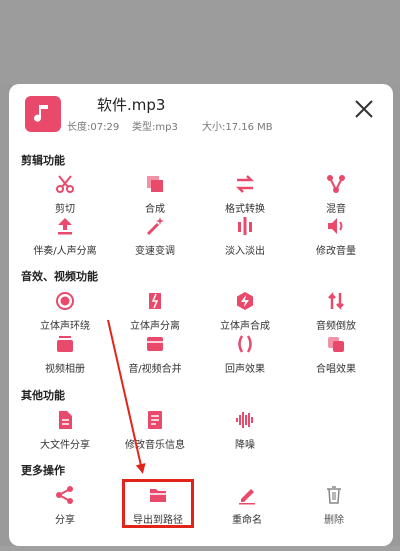 The image size is (400, 551). What do you see at coordinates (336, 359) in the screenshot?
I see `chorus-effect-button: 合唱效果` at bounding box center [336, 359].